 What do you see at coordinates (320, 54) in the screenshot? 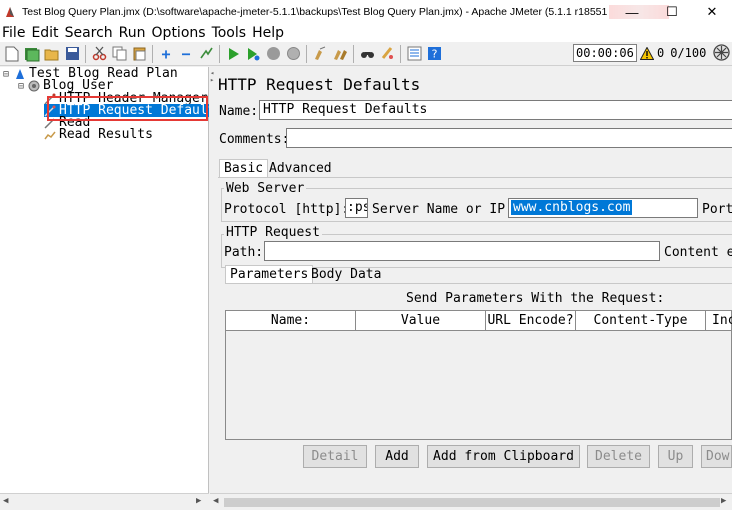
I see `clear-icon` at bounding box center [320, 54].